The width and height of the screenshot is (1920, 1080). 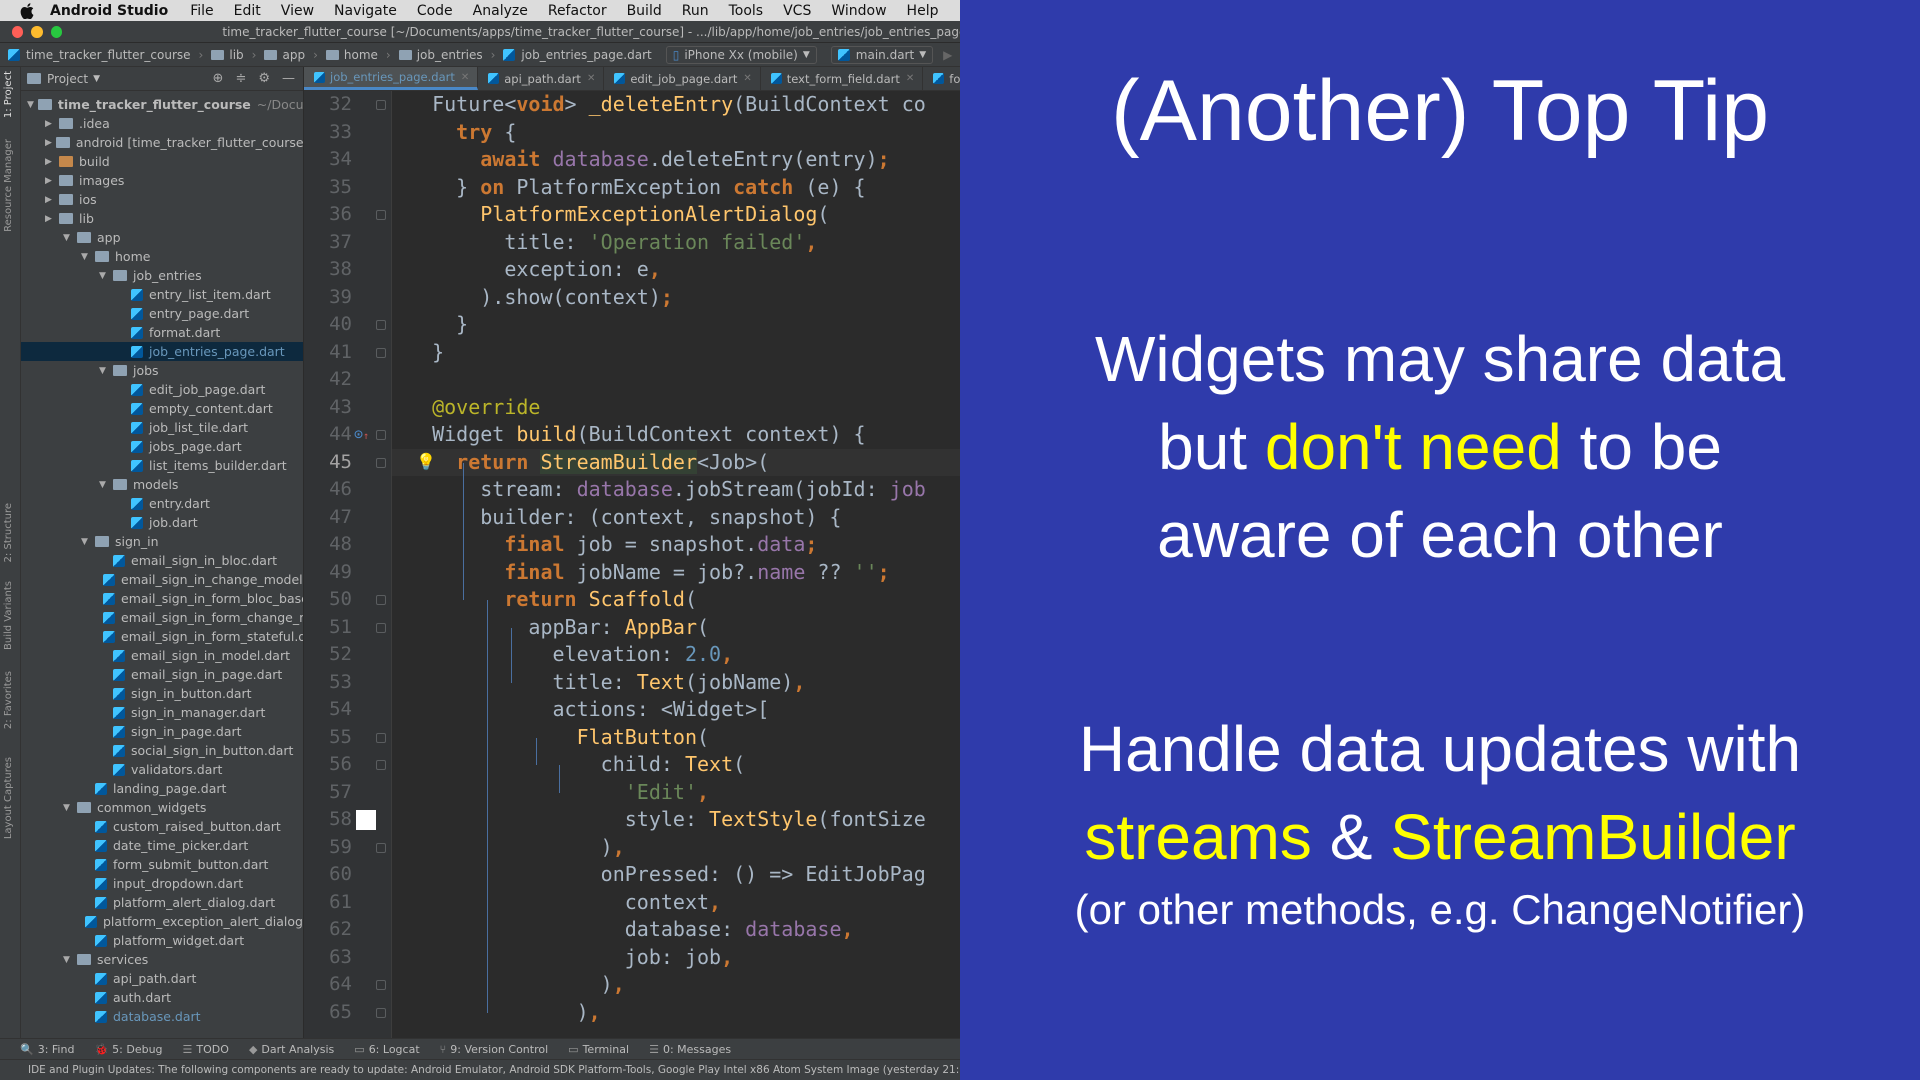 I want to click on file-item: edit_job_page.dart, so click(x=162, y=389).